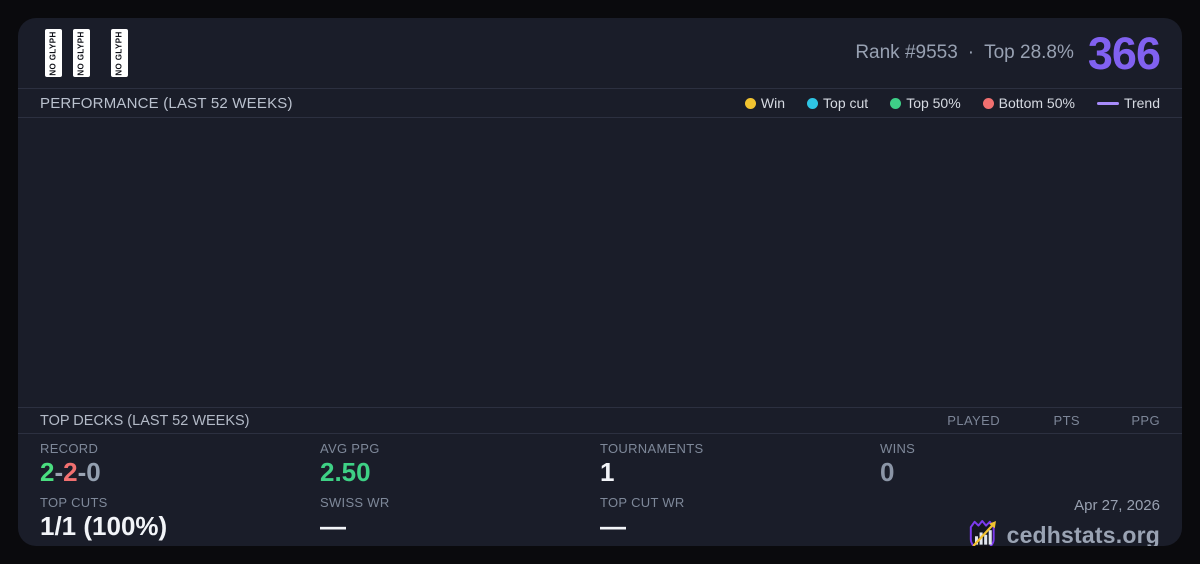 The image size is (1200, 564). Describe the element at coordinates (166, 103) in the screenshot. I see `performance-section-title: PERFORMANCE (LAST 52 WEEKS)` at that location.